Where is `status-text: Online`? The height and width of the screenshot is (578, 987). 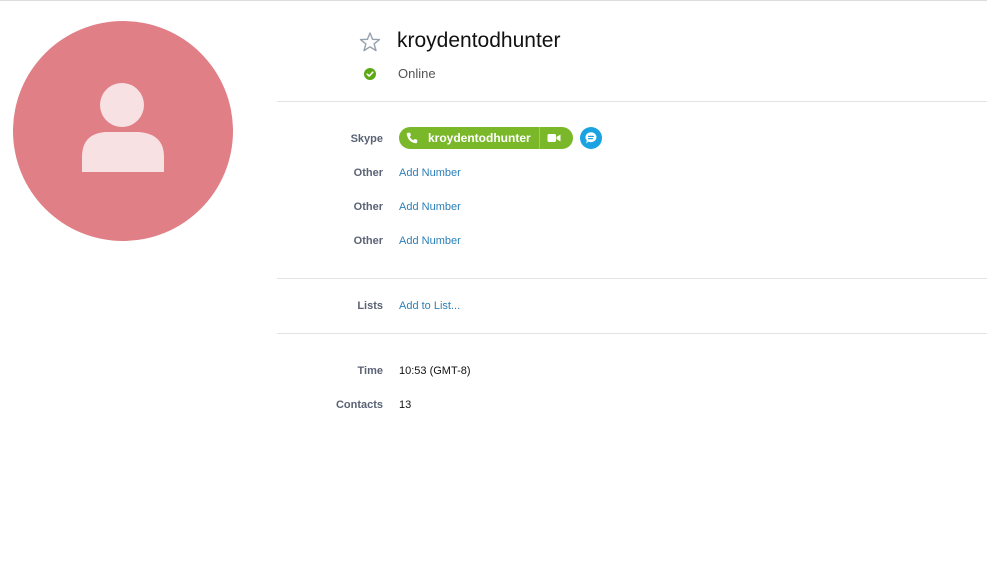 status-text: Online is located at coordinates (417, 73).